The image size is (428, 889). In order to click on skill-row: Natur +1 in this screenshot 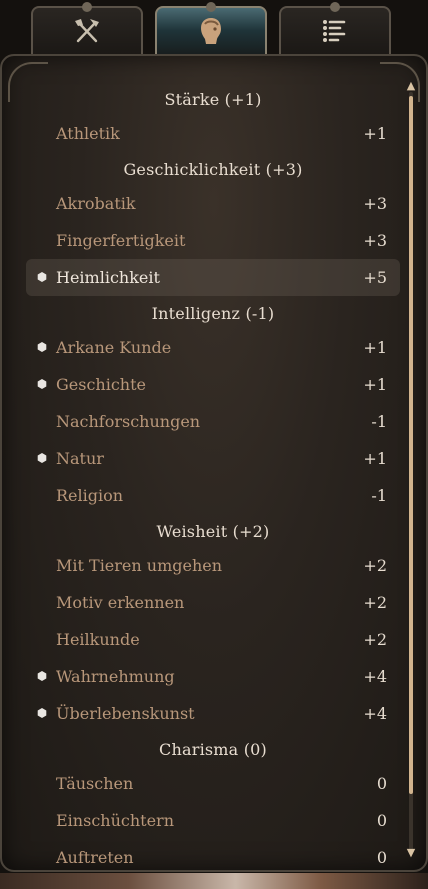, I will do `click(213, 458)`.